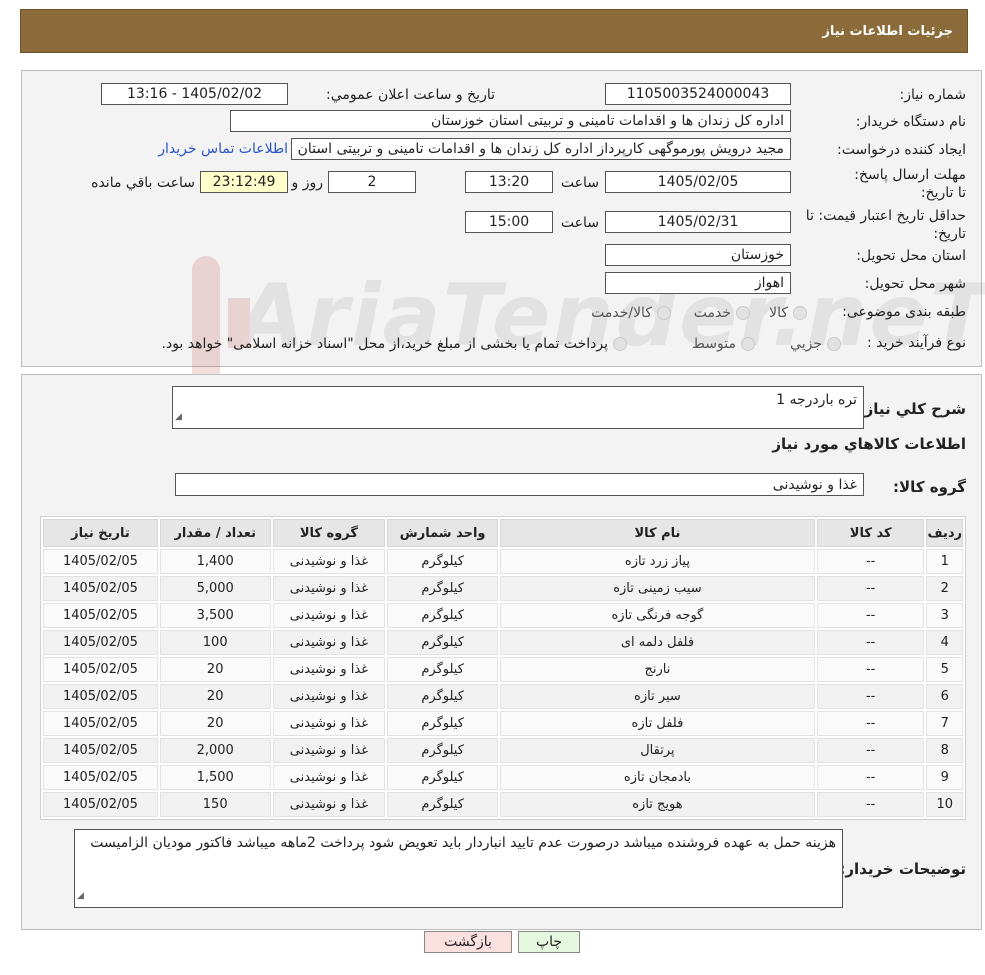 This screenshot has height=975, width=985. I want to click on cell-quantity: 100, so click(215, 642).